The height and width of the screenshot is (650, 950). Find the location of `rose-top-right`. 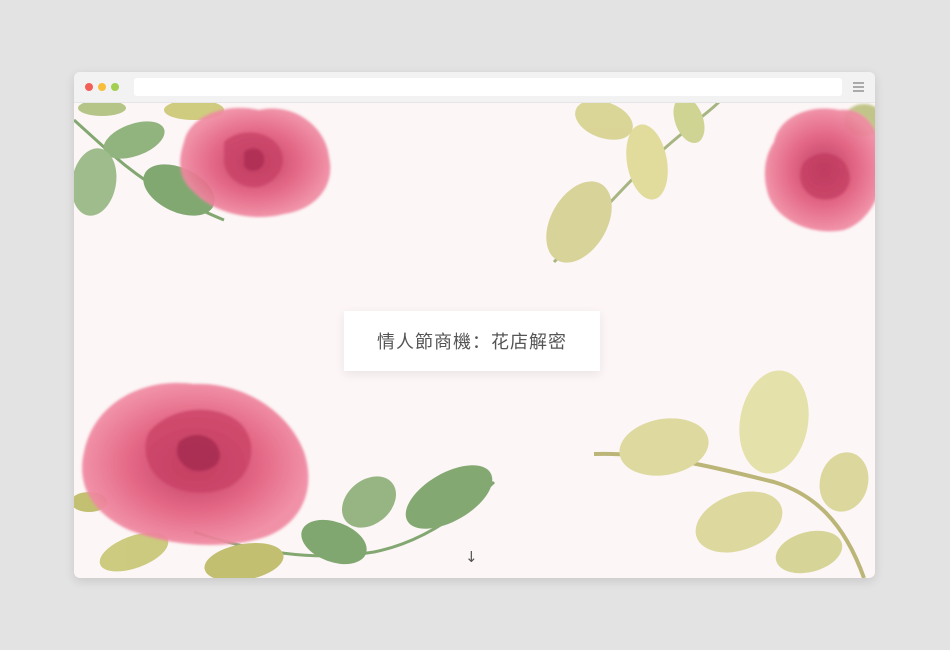

rose-top-right is located at coordinates (819, 168).